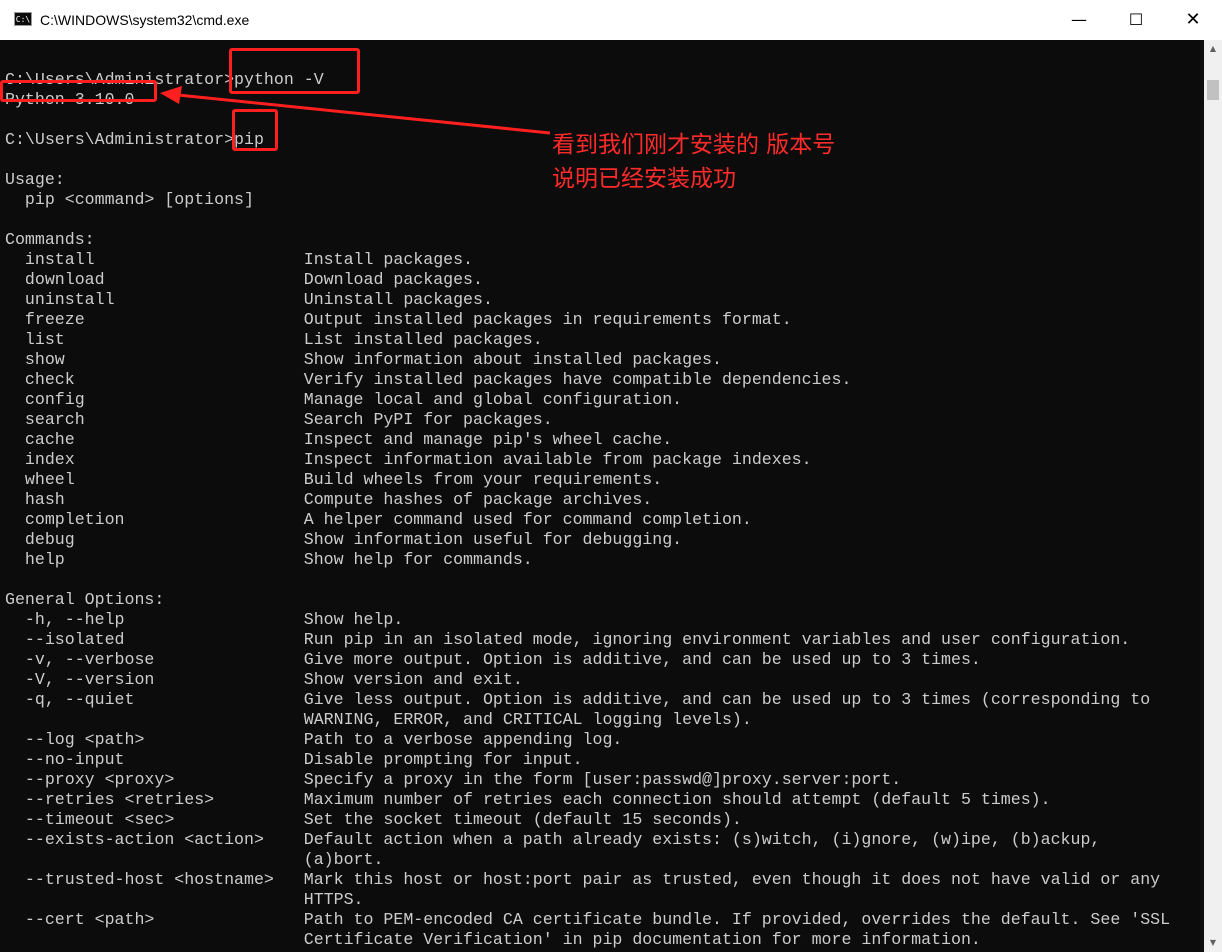 This screenshot has height=952, width=1222. I want to click on console-line: hash Compute hashes of package archives., so click(329, 499).